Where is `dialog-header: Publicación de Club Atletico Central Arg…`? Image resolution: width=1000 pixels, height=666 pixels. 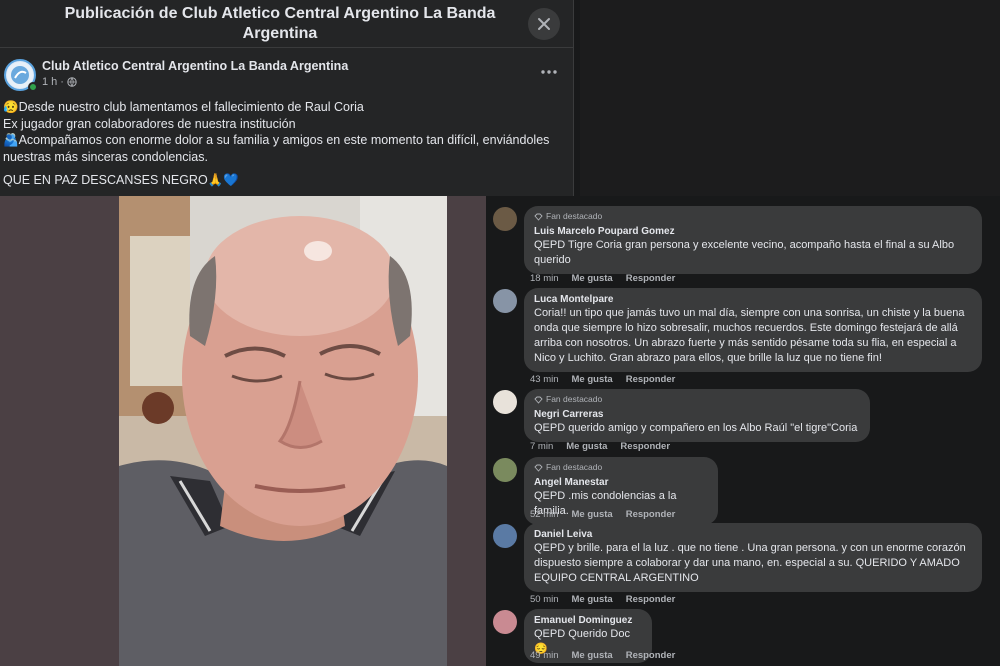
dialog-header: Publicación de Club Atletico Central Arg… is located at coordinates (287, 24).